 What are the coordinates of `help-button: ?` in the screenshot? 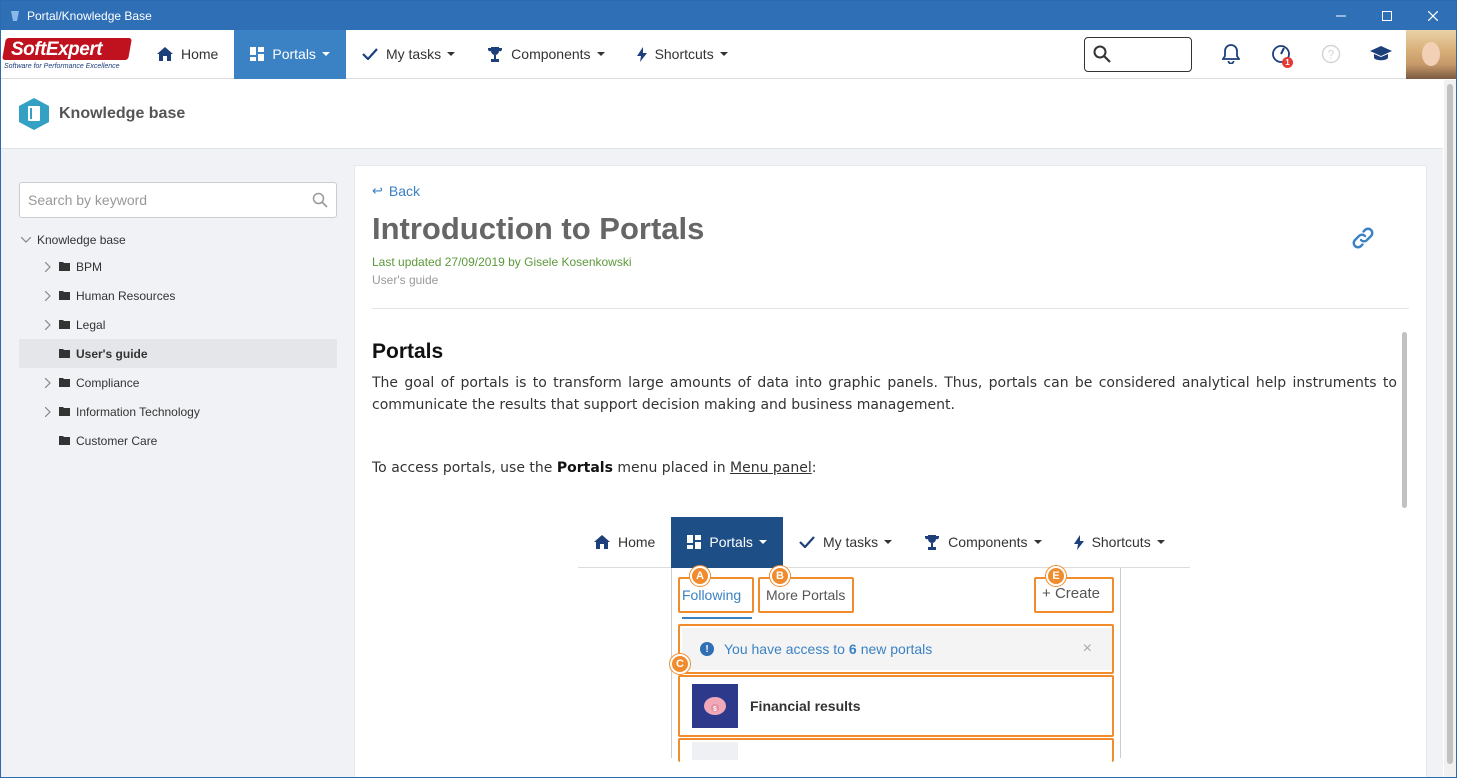 It's located at (1331, 54).